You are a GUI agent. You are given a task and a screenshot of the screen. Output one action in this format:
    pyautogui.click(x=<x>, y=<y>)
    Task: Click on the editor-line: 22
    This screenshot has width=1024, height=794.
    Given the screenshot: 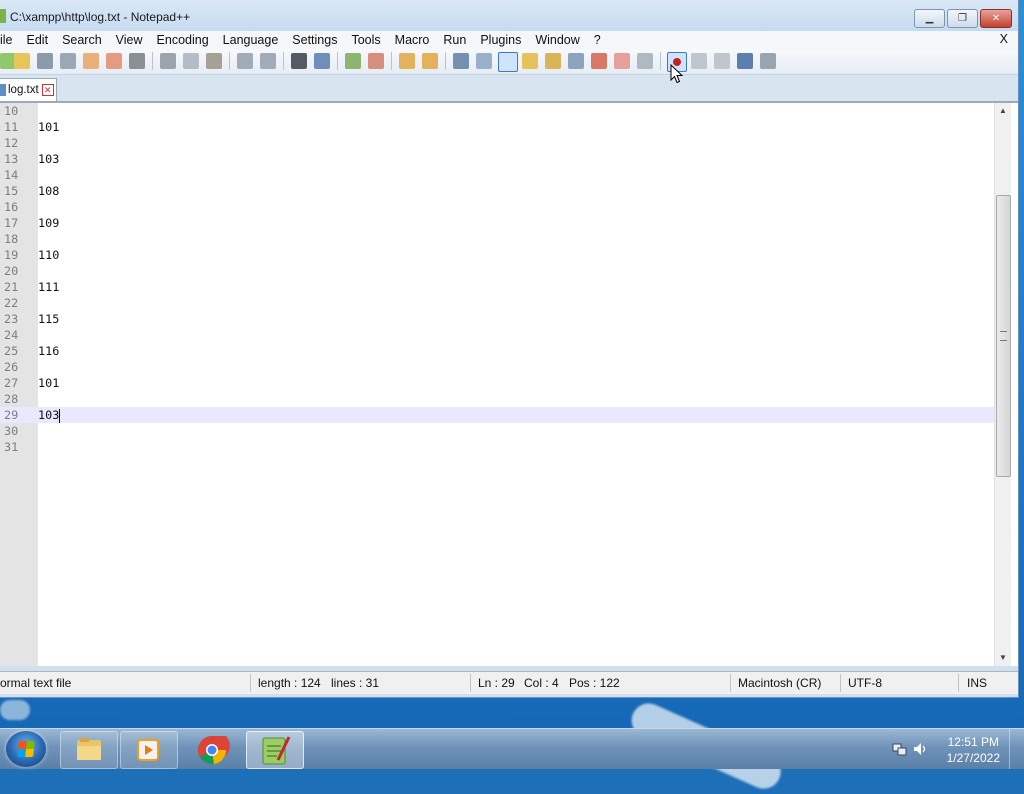 What is the action you would take?
    pyautogui.click(x=497, y=303)
    